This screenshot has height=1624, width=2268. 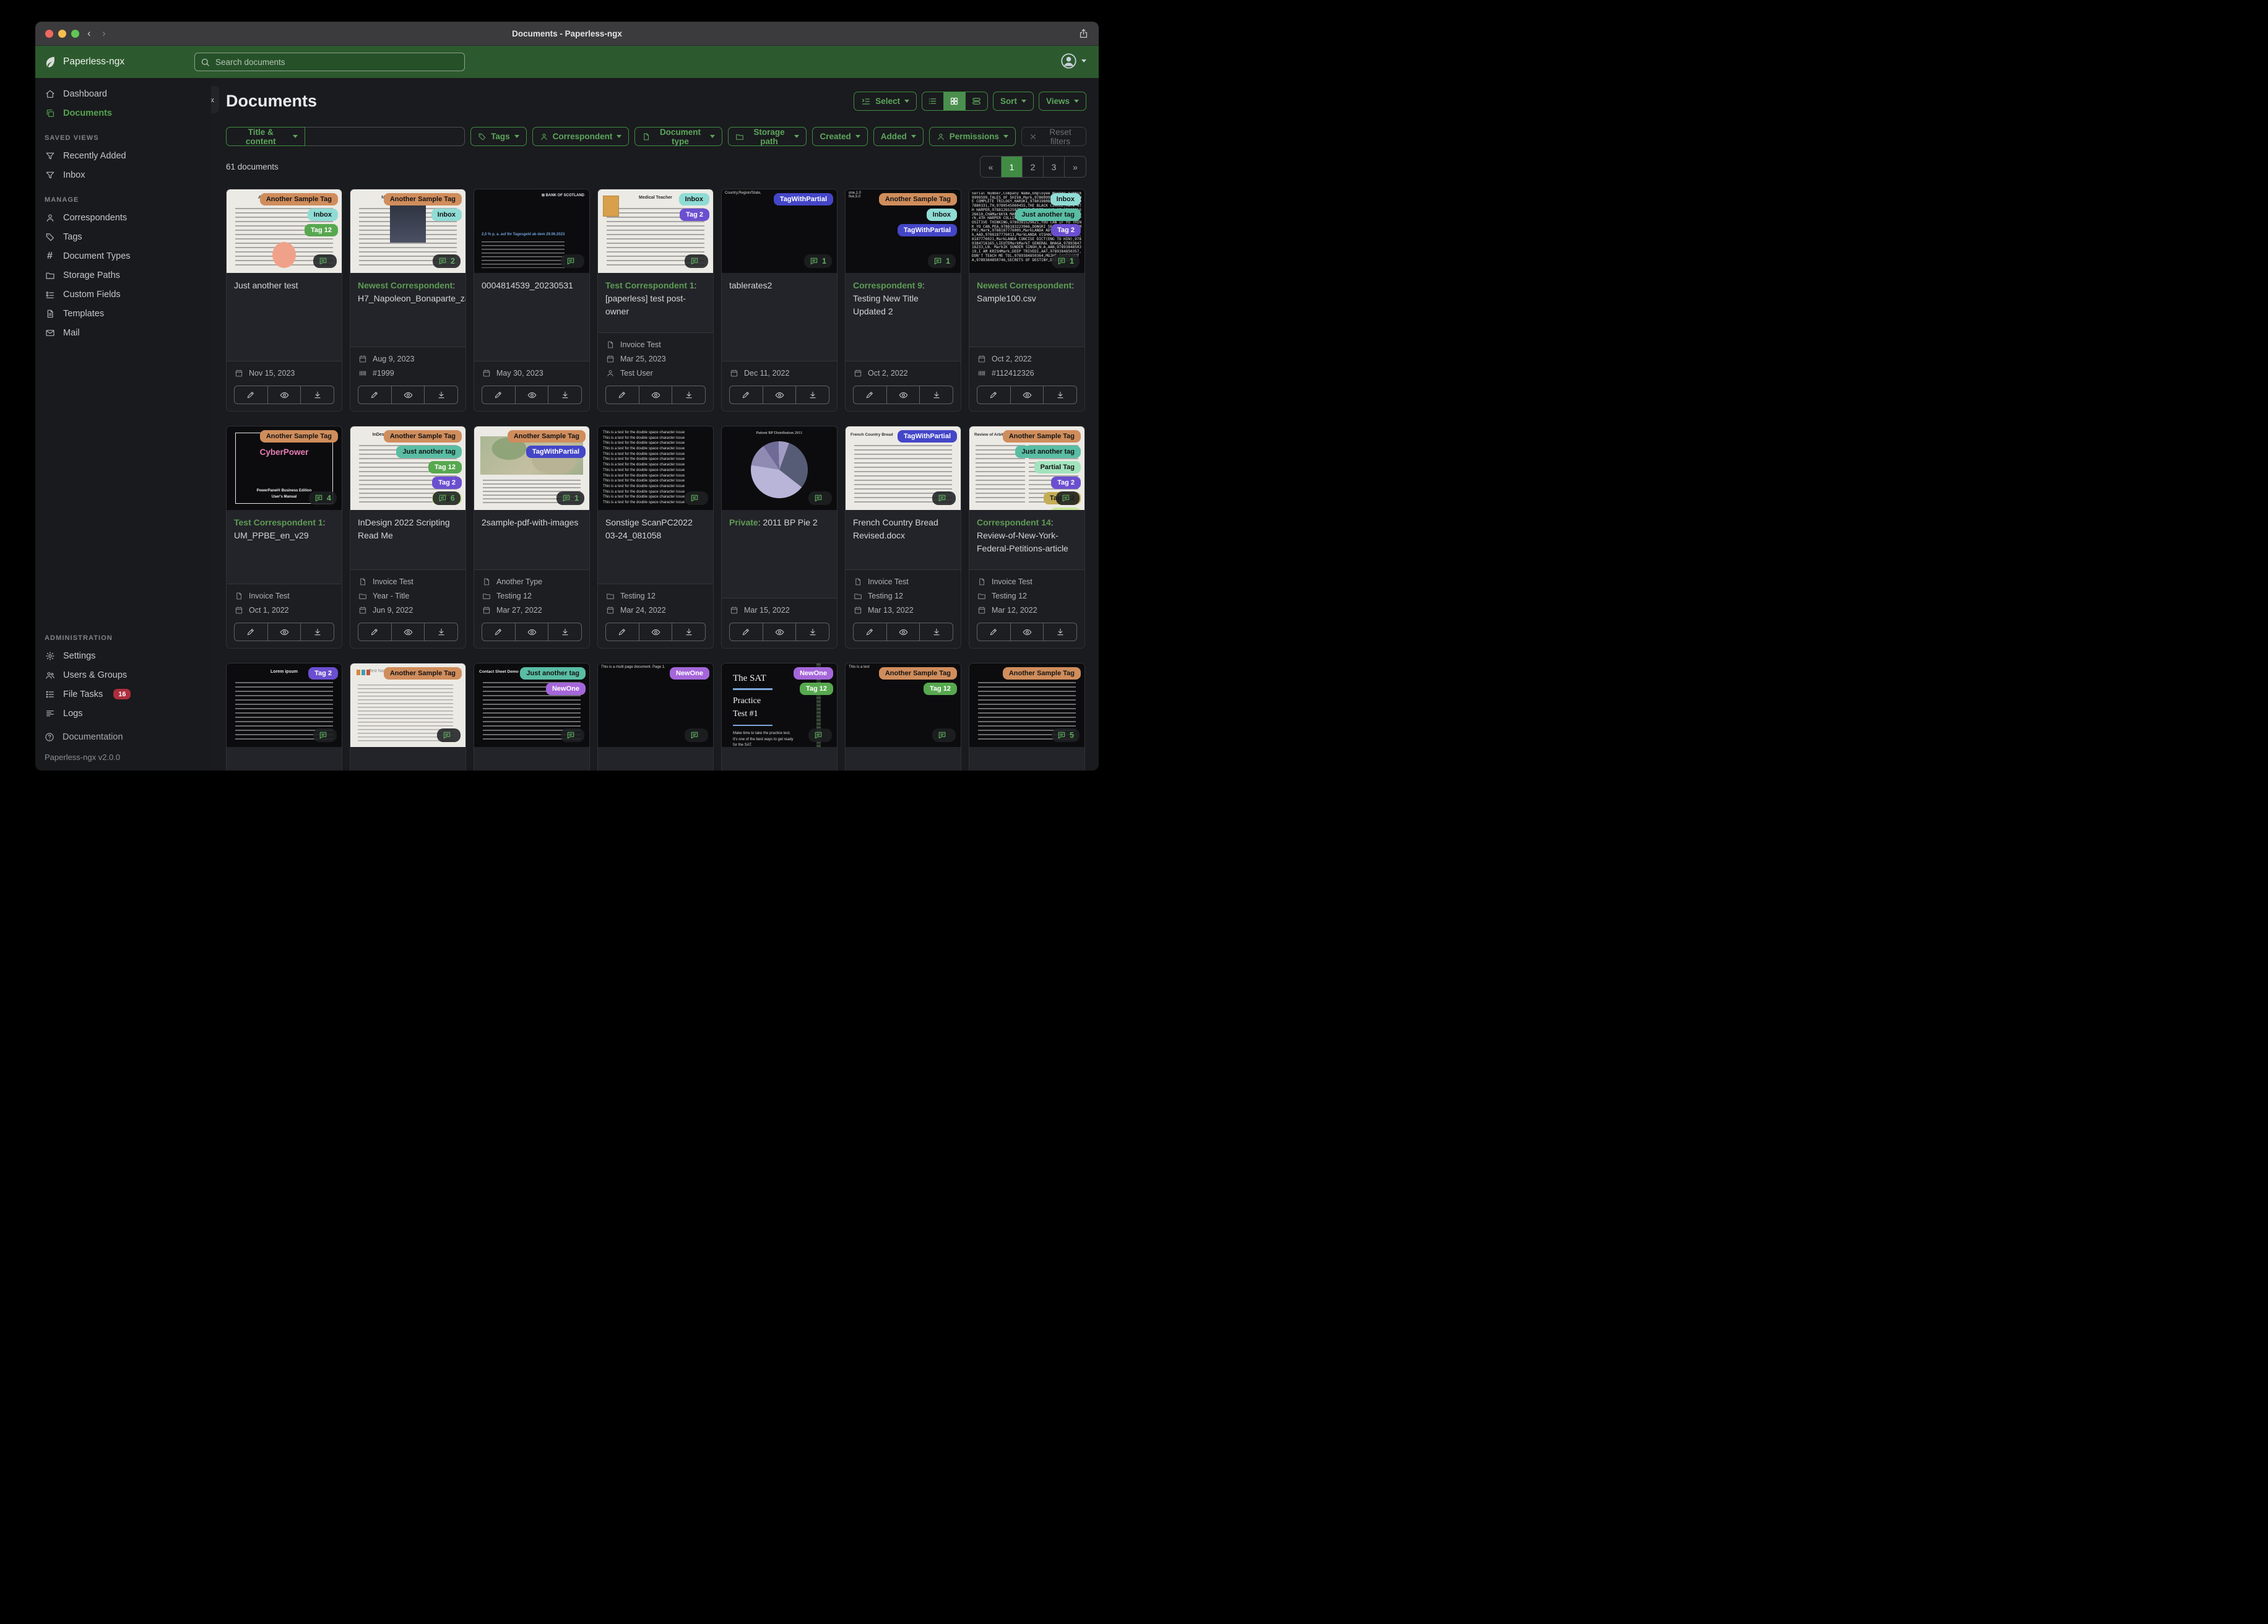 I want to click on filter-permissions-button: Permissions, so click(x=972, y=136).